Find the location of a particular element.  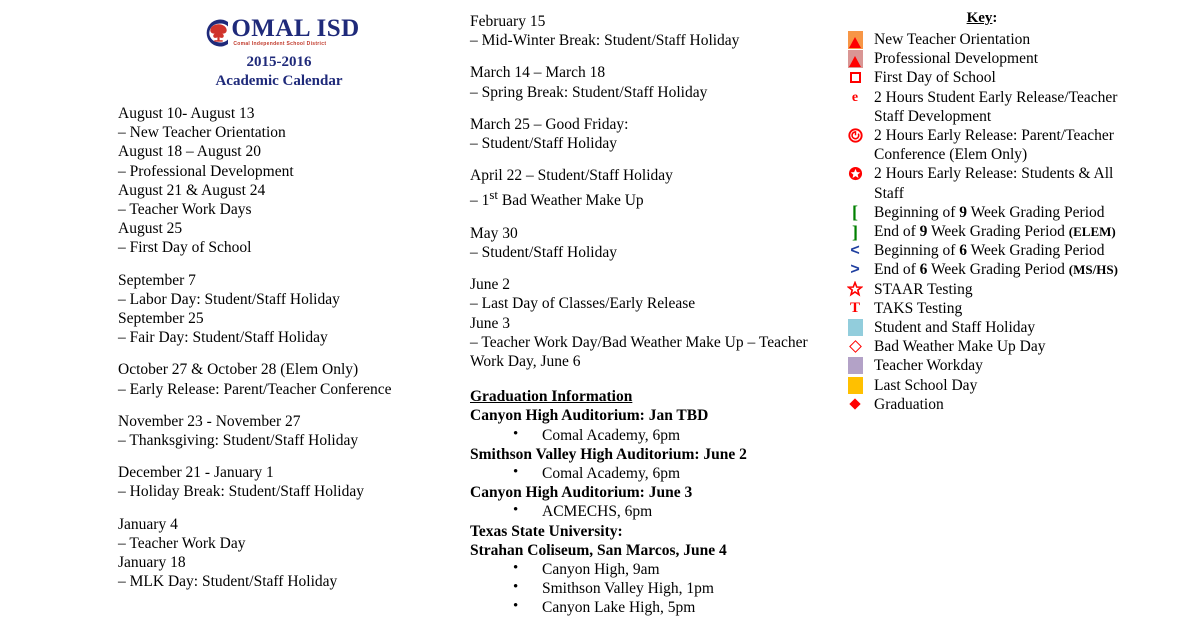

graduation-ceremony-item: • Smithson Valley High, 1pm is located at coordinates (613, 588).